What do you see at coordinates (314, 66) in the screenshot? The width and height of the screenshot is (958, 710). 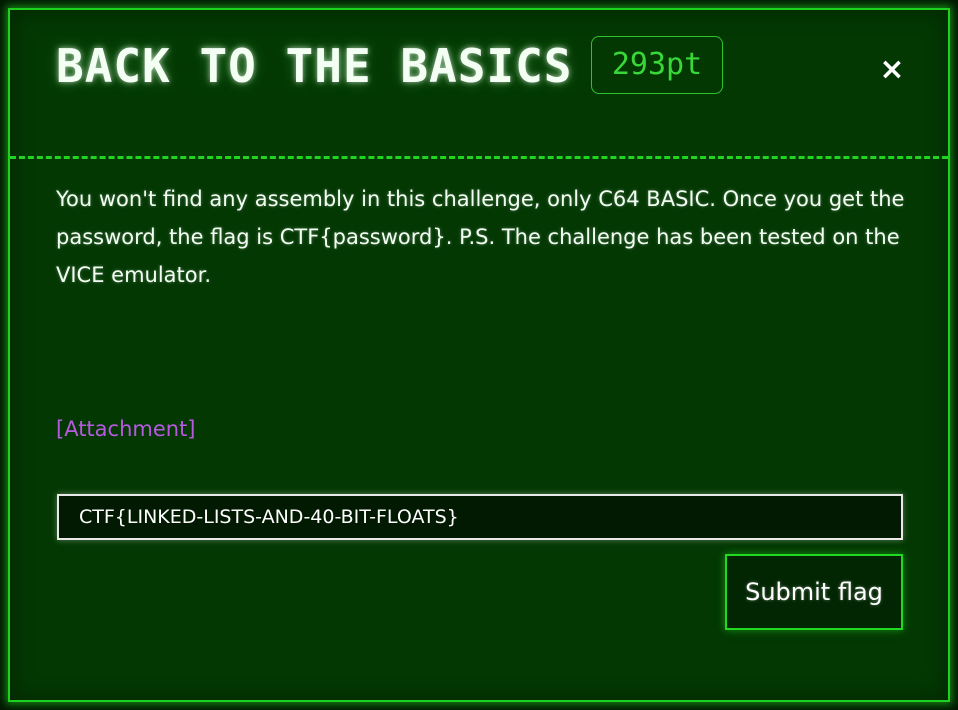 I see `challenge-title: BACK TO THE BASICS` at bounding box center [314, 66].